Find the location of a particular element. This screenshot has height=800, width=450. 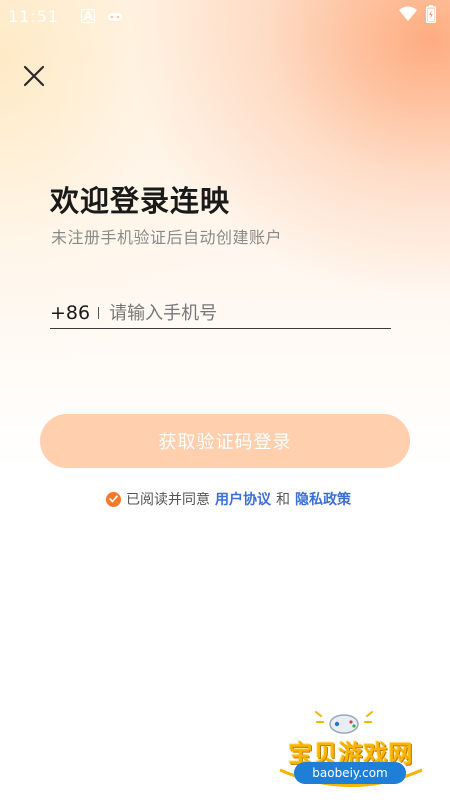

gamepad-icon is located at coordinates (115, 16).